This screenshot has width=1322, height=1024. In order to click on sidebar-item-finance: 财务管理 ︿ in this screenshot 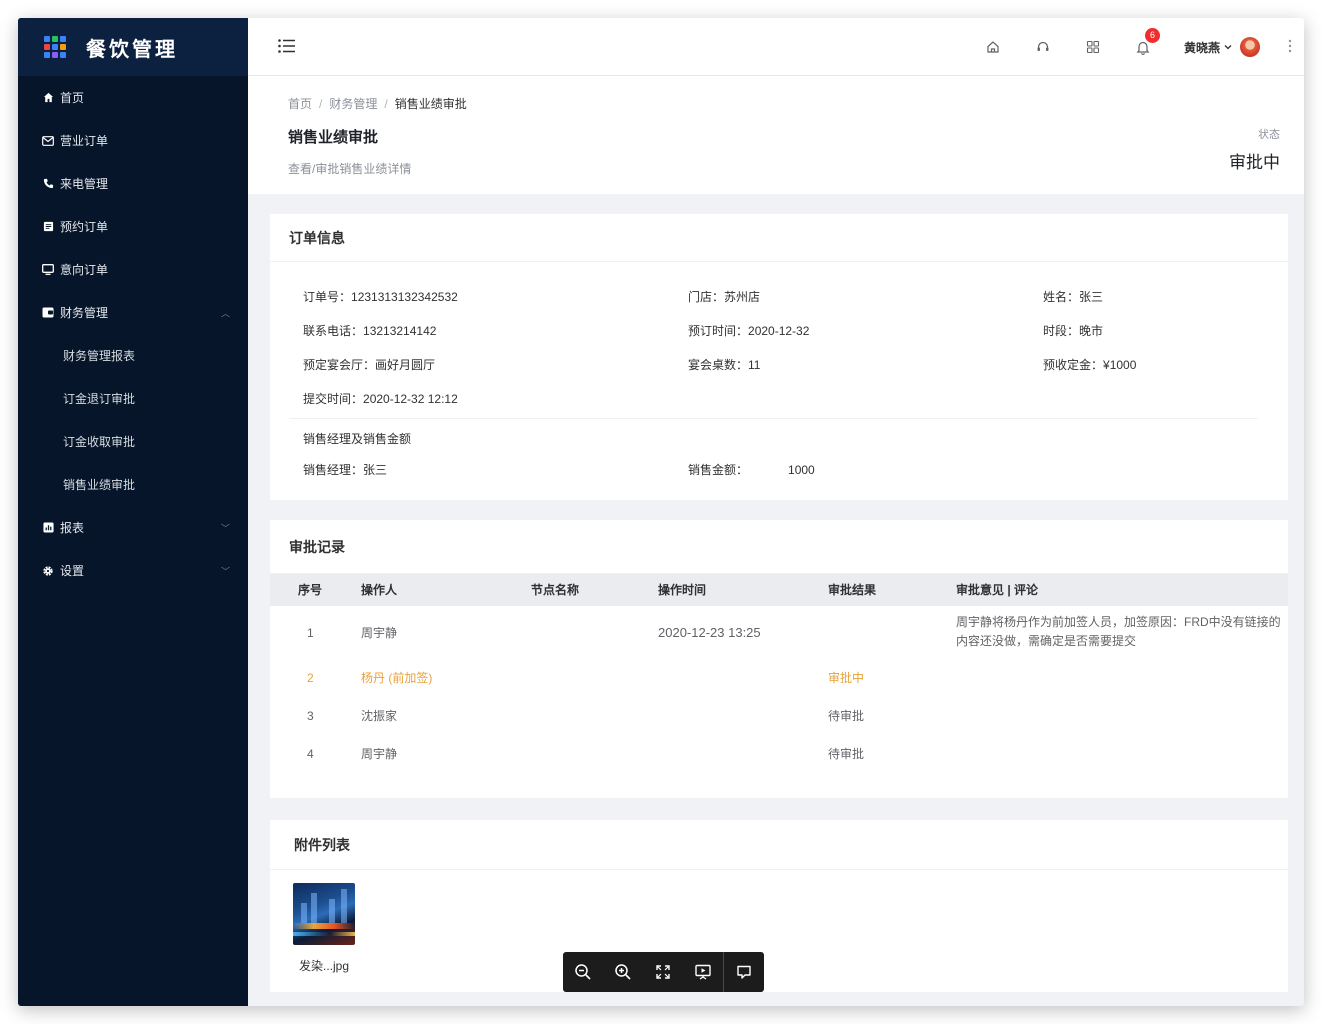, I will do `click(133, 312)`.